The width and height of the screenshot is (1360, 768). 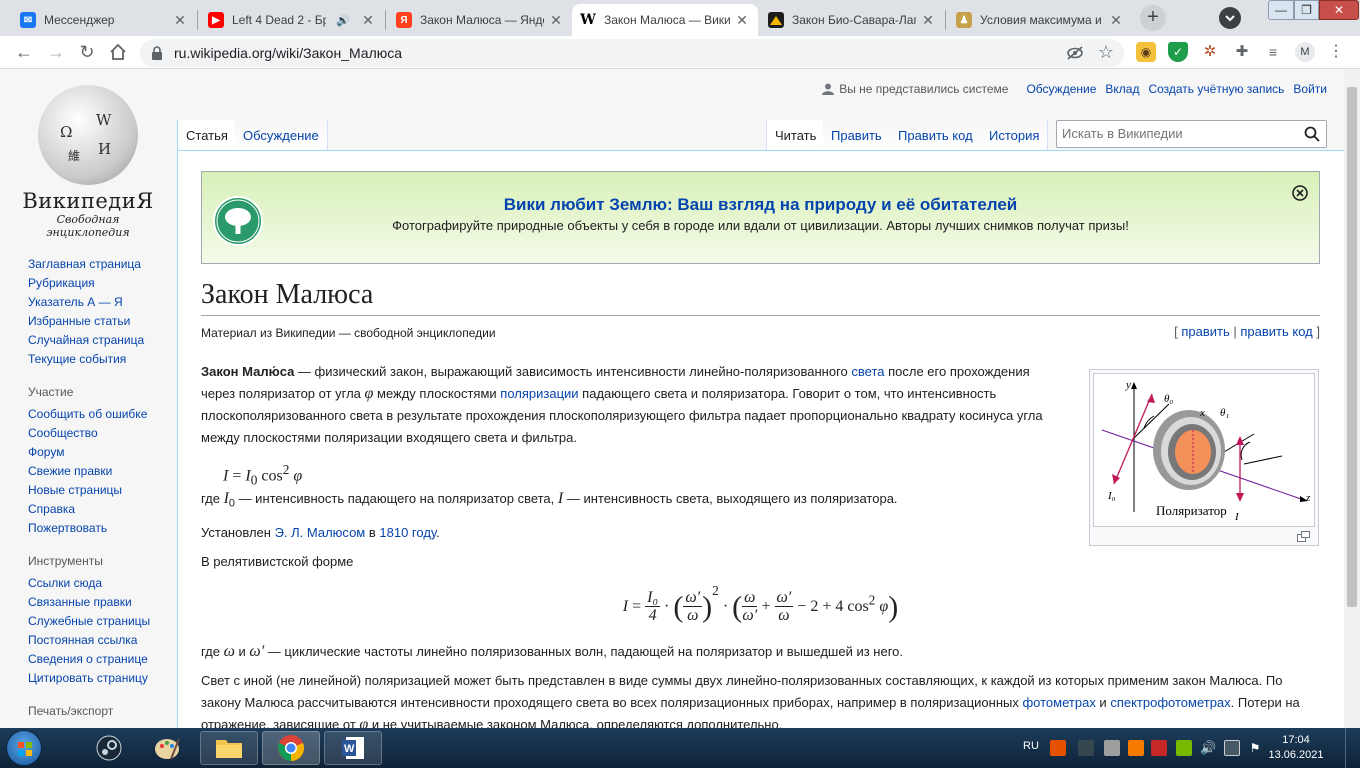 I want to click on forward-arrow-icon: →, so click(x=56, y=52).